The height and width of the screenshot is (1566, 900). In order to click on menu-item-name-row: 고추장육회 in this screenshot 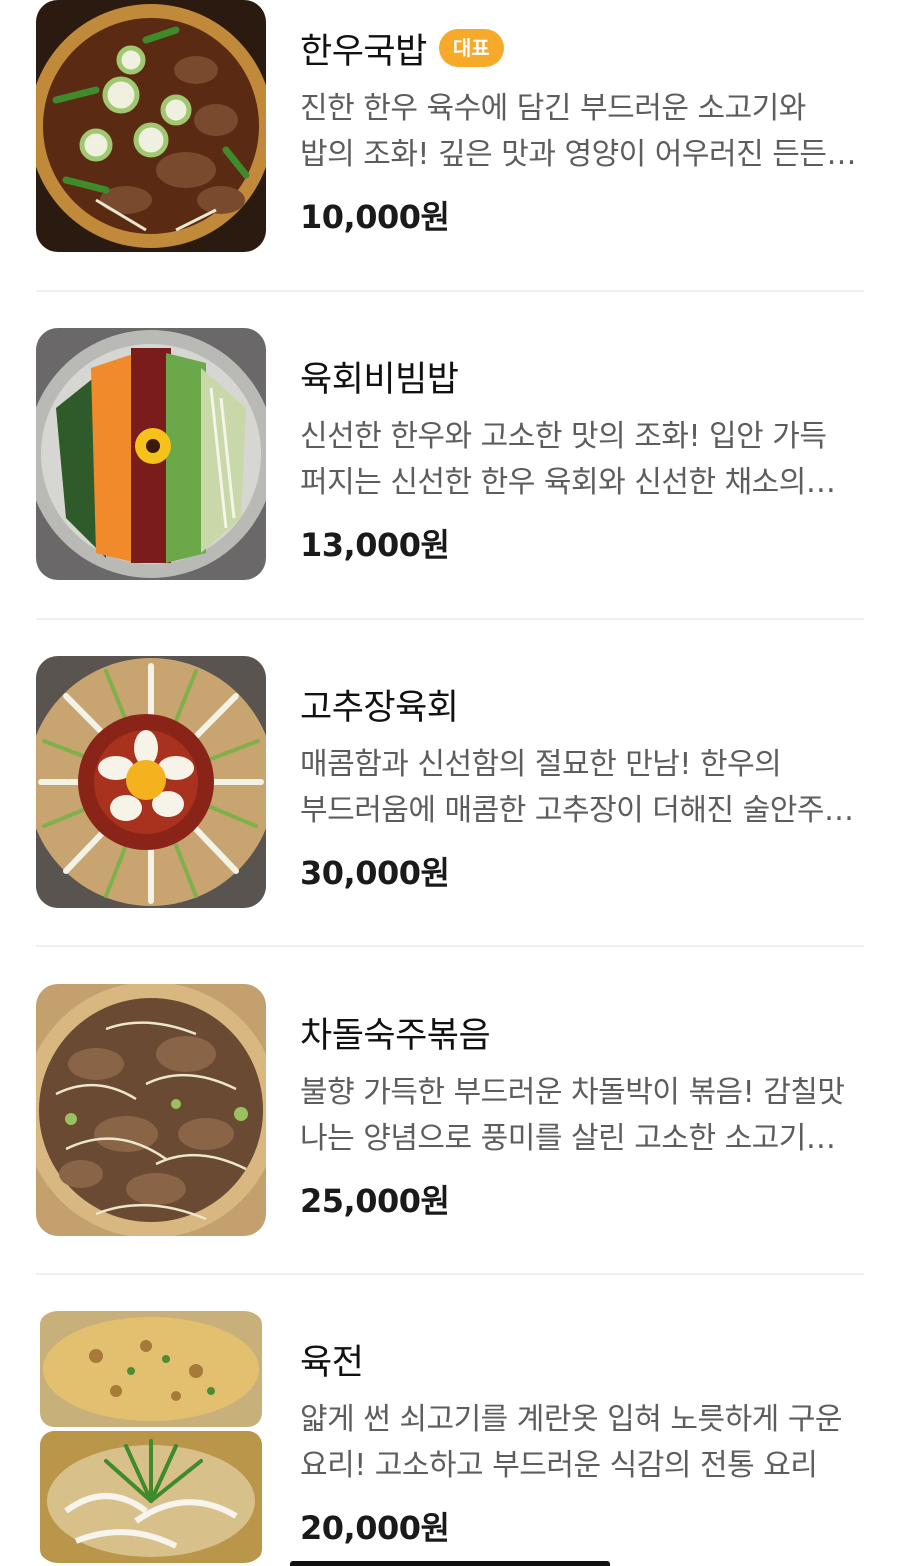, I will do `click(582, 704)`.